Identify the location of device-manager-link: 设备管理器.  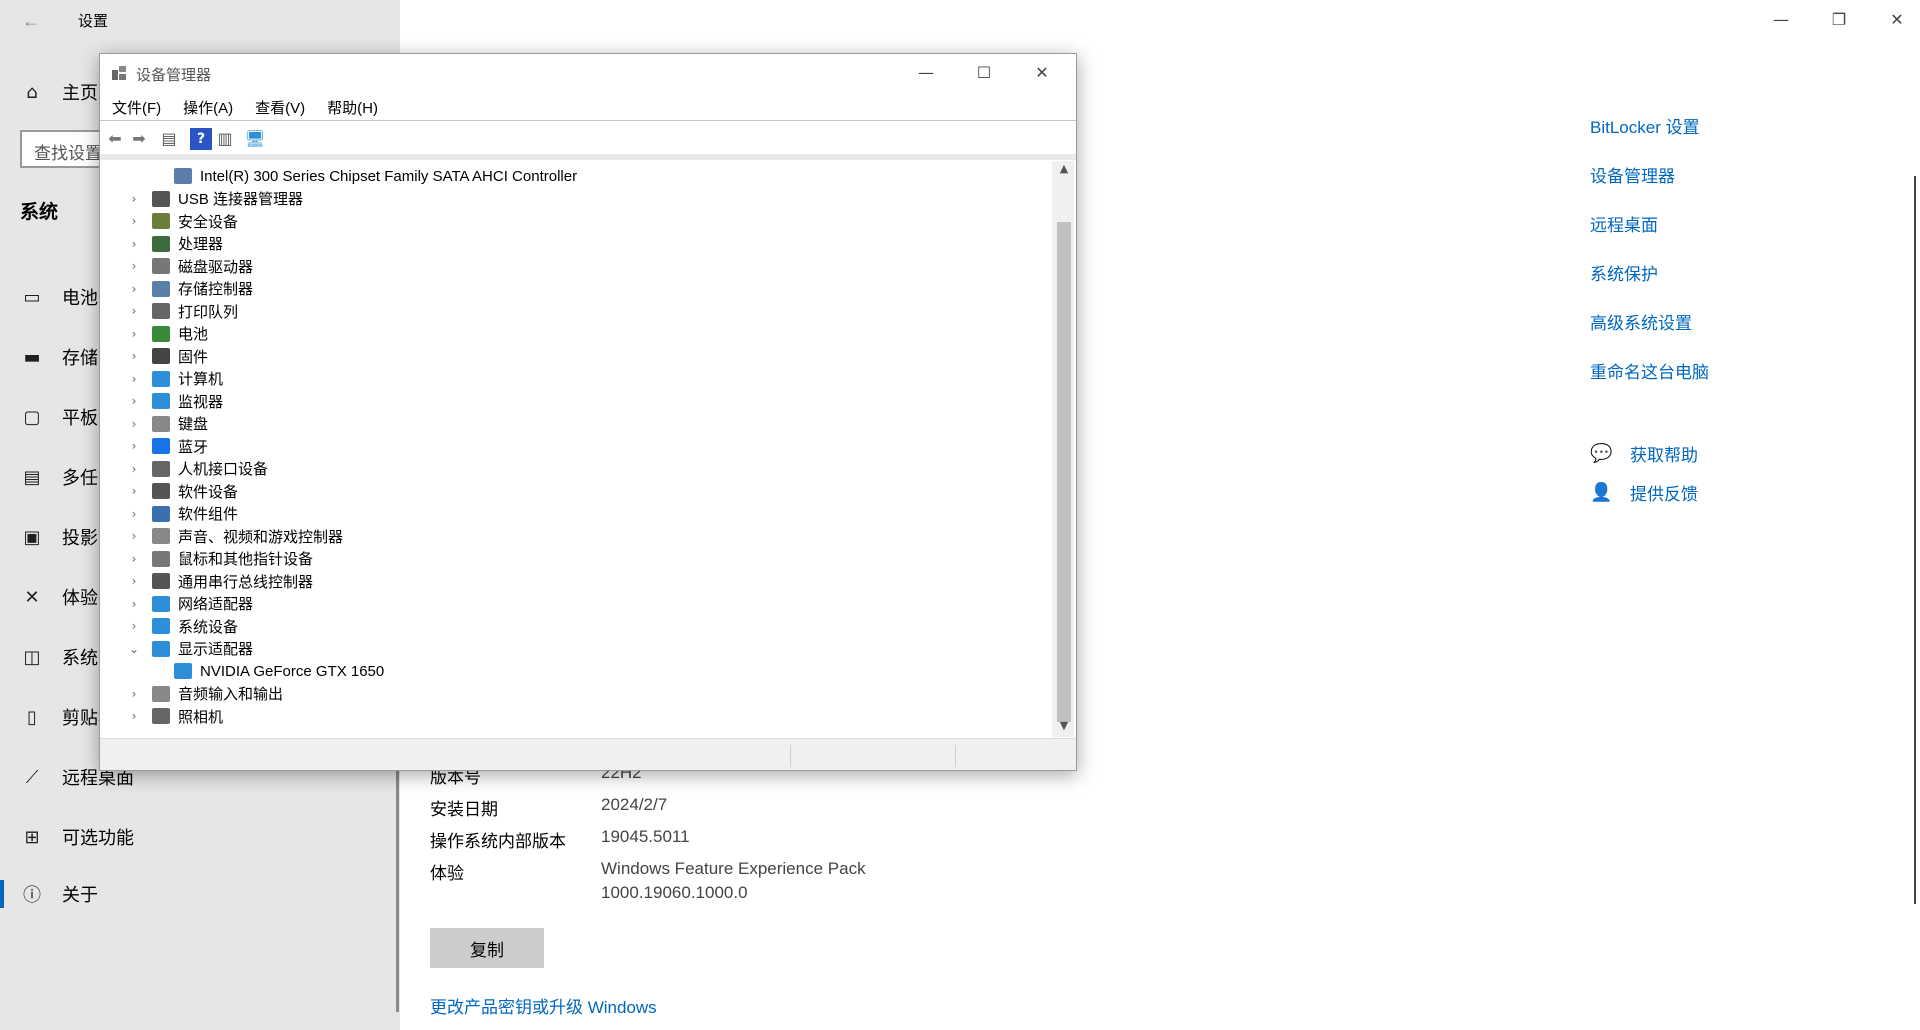
(1632, 174).